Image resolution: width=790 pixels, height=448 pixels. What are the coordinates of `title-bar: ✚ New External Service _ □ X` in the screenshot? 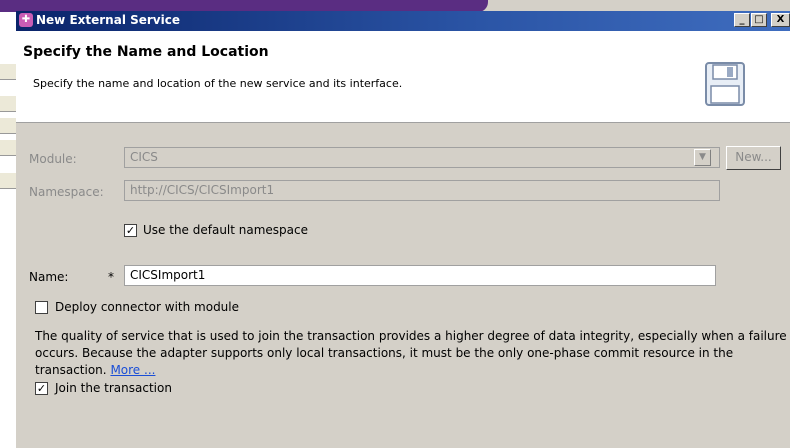 It's located at (403, 21).